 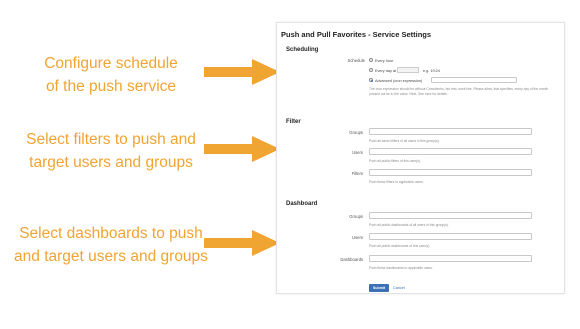 What do you see at coordinates (111, 139) in the screenshot?
I see `annotation-filters-line1: Select filters to push and` at bounding box center [111, 139].